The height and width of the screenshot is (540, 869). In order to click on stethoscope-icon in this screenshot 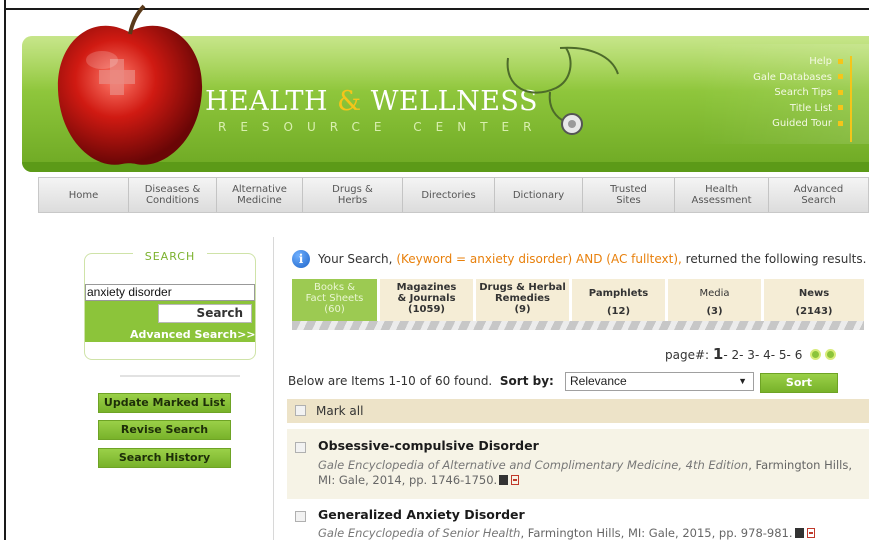, I will do `click(562, 90)`.